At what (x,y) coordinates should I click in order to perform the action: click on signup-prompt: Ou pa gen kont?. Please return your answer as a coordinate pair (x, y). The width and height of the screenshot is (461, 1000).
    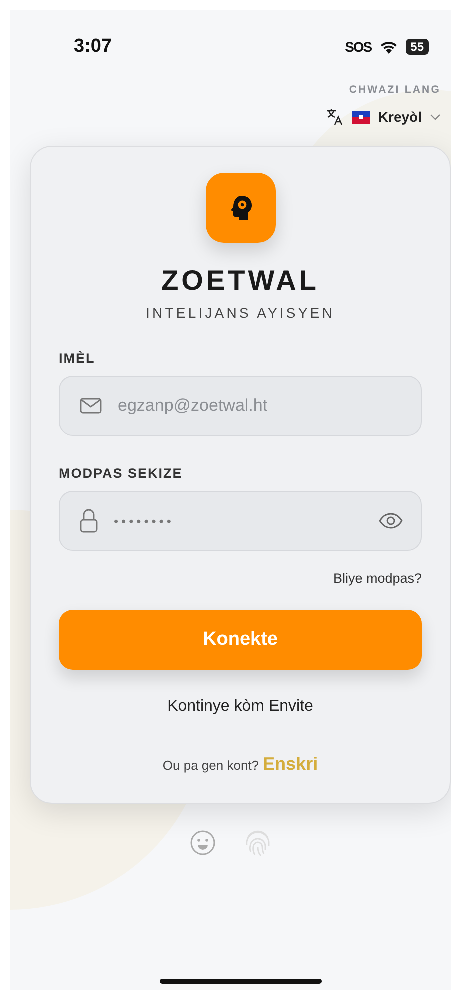
    Looking at the image, I should click on (211, 765).